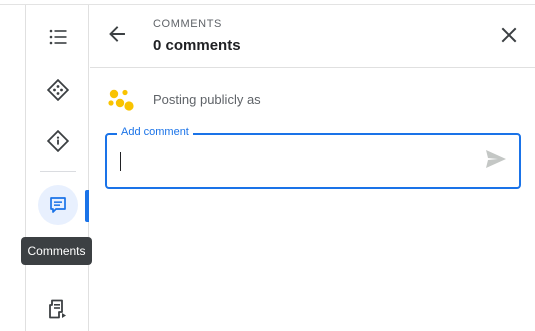 This screenshot has height=331, width=535. Describe the element at coordinates (58, 171) in the screenshot. I see `rail-divider` at that location.